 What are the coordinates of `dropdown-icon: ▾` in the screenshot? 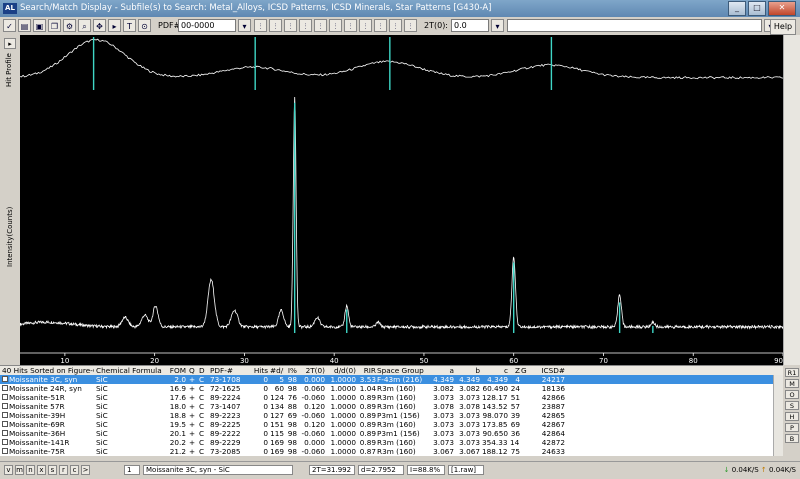 It's located at (244, 25).